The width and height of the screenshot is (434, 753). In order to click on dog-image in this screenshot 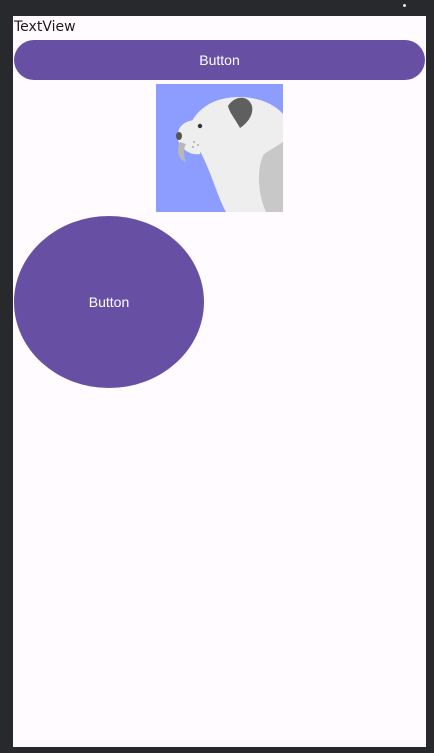, I will do `click(219, 148)`.